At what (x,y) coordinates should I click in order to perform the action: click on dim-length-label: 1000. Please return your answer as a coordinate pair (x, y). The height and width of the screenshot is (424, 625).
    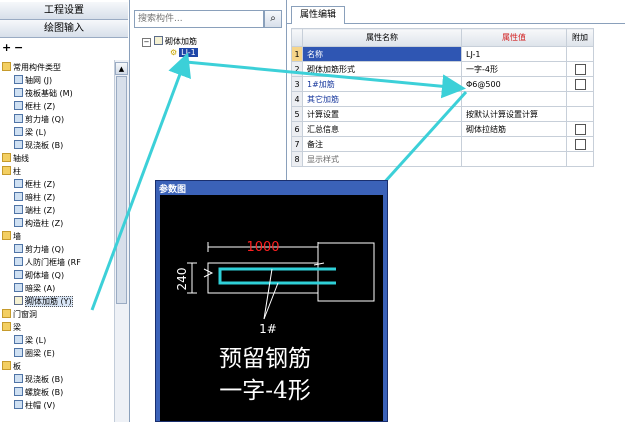
    Looking at the image, I should click on (262, 247).